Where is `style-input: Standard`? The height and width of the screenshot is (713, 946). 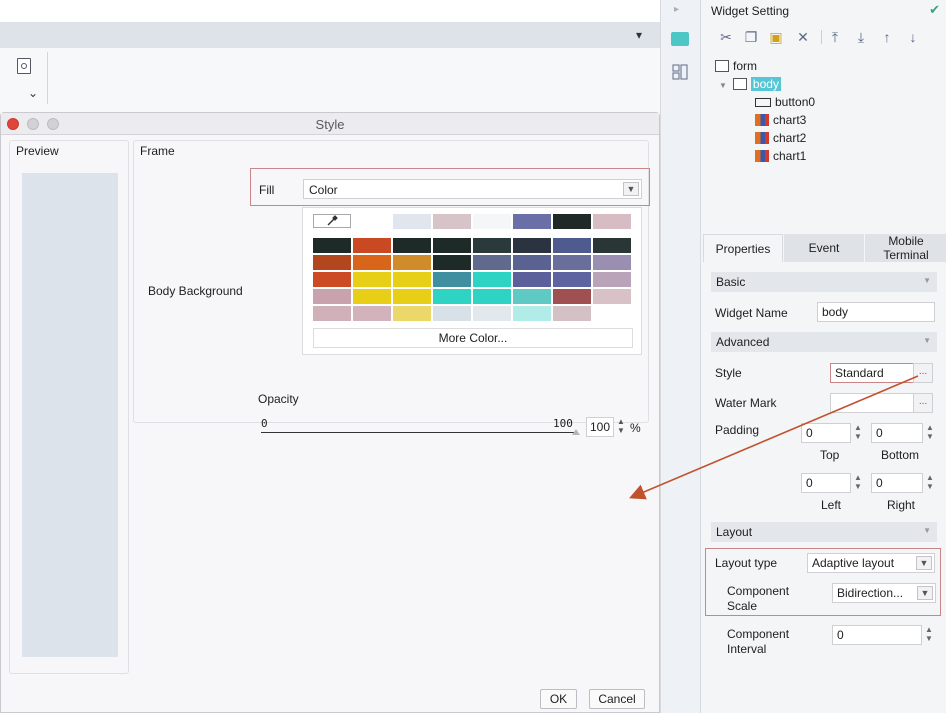
style-input: Standard is located at coordinates (872, 373).